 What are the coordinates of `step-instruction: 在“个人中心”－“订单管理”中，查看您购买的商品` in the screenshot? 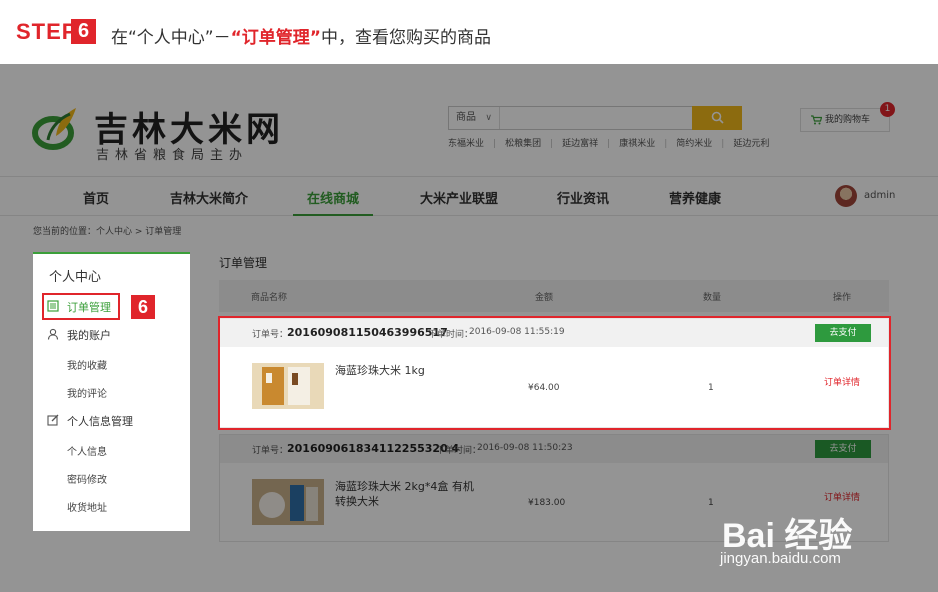 It's located at (301, 35).